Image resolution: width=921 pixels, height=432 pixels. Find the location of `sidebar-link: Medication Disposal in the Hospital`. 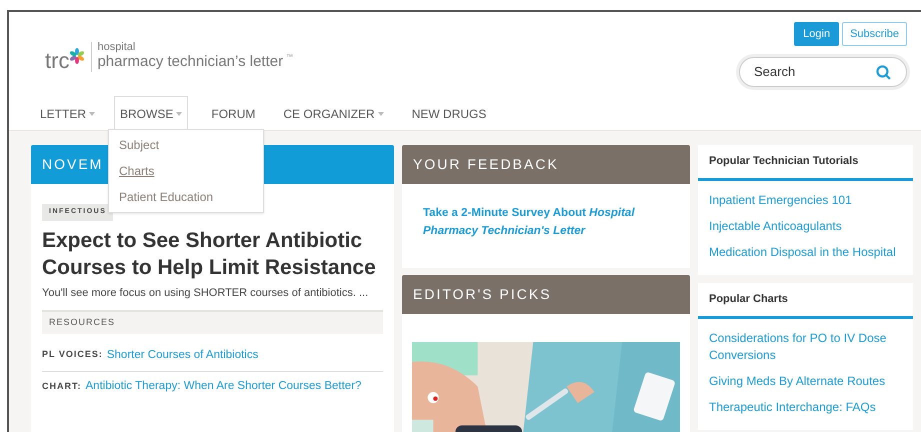

sidebar-link: Medication Disposal in the Hospital is located at coordinates (805, 252).